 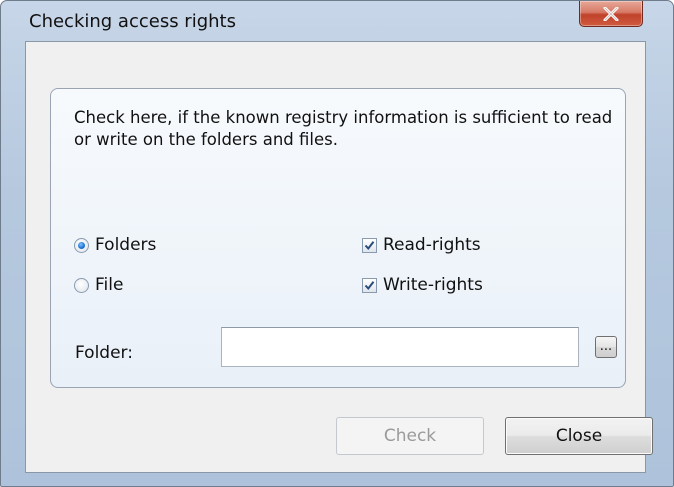 What do you see at coordinates (337, 20) in the screenshot?
I see `title-bar: Checking access rights` at bounding box center [337, 20].